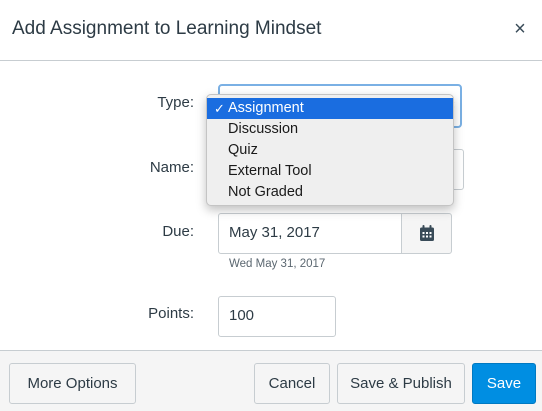  I want to click on checkmark-icon: ✓, so click(219, 108).